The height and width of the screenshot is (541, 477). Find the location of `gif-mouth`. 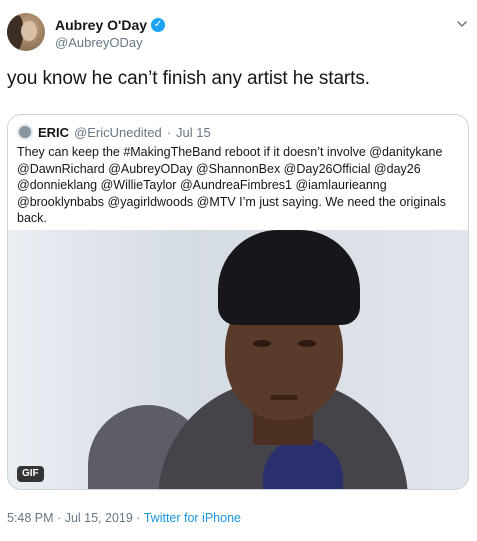

gif-mouth is located at coordinates (284, 397).